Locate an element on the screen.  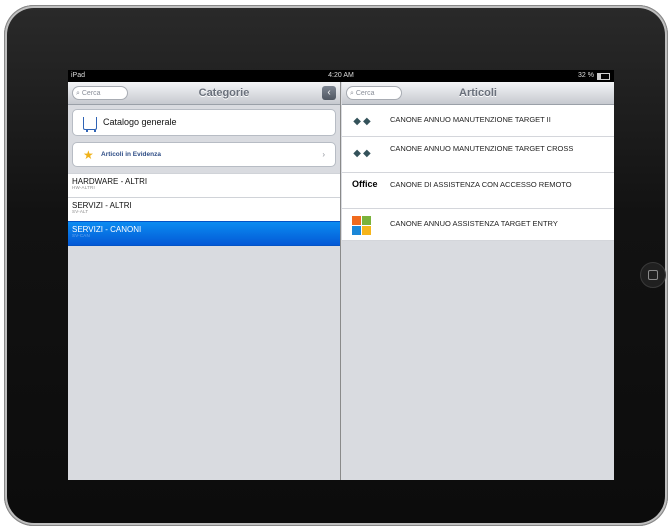
chevron-right-icon: › is located at coordinates (323, 154).